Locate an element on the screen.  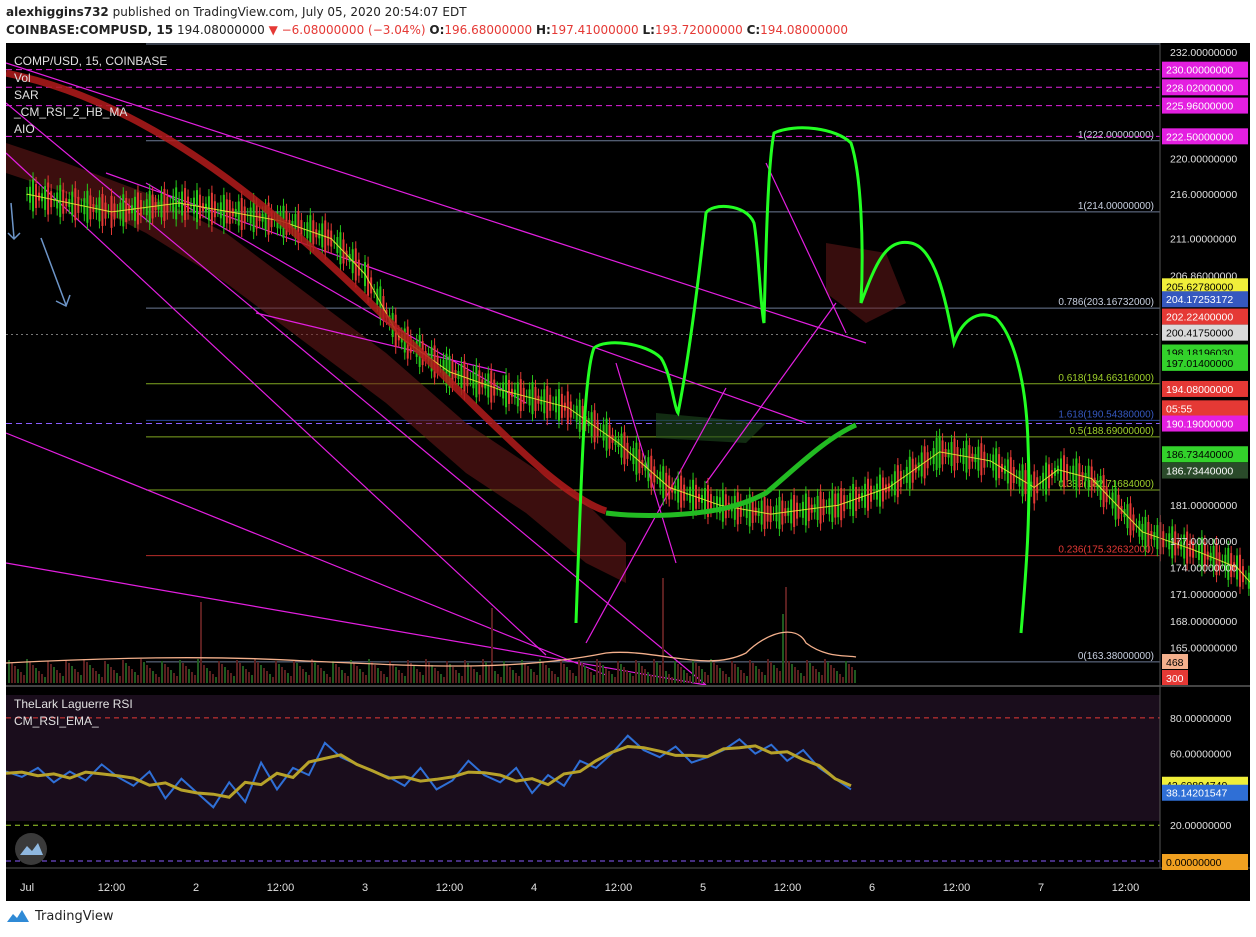
publisher-name: alexhiggins732 is located at coordinates (57, 12).